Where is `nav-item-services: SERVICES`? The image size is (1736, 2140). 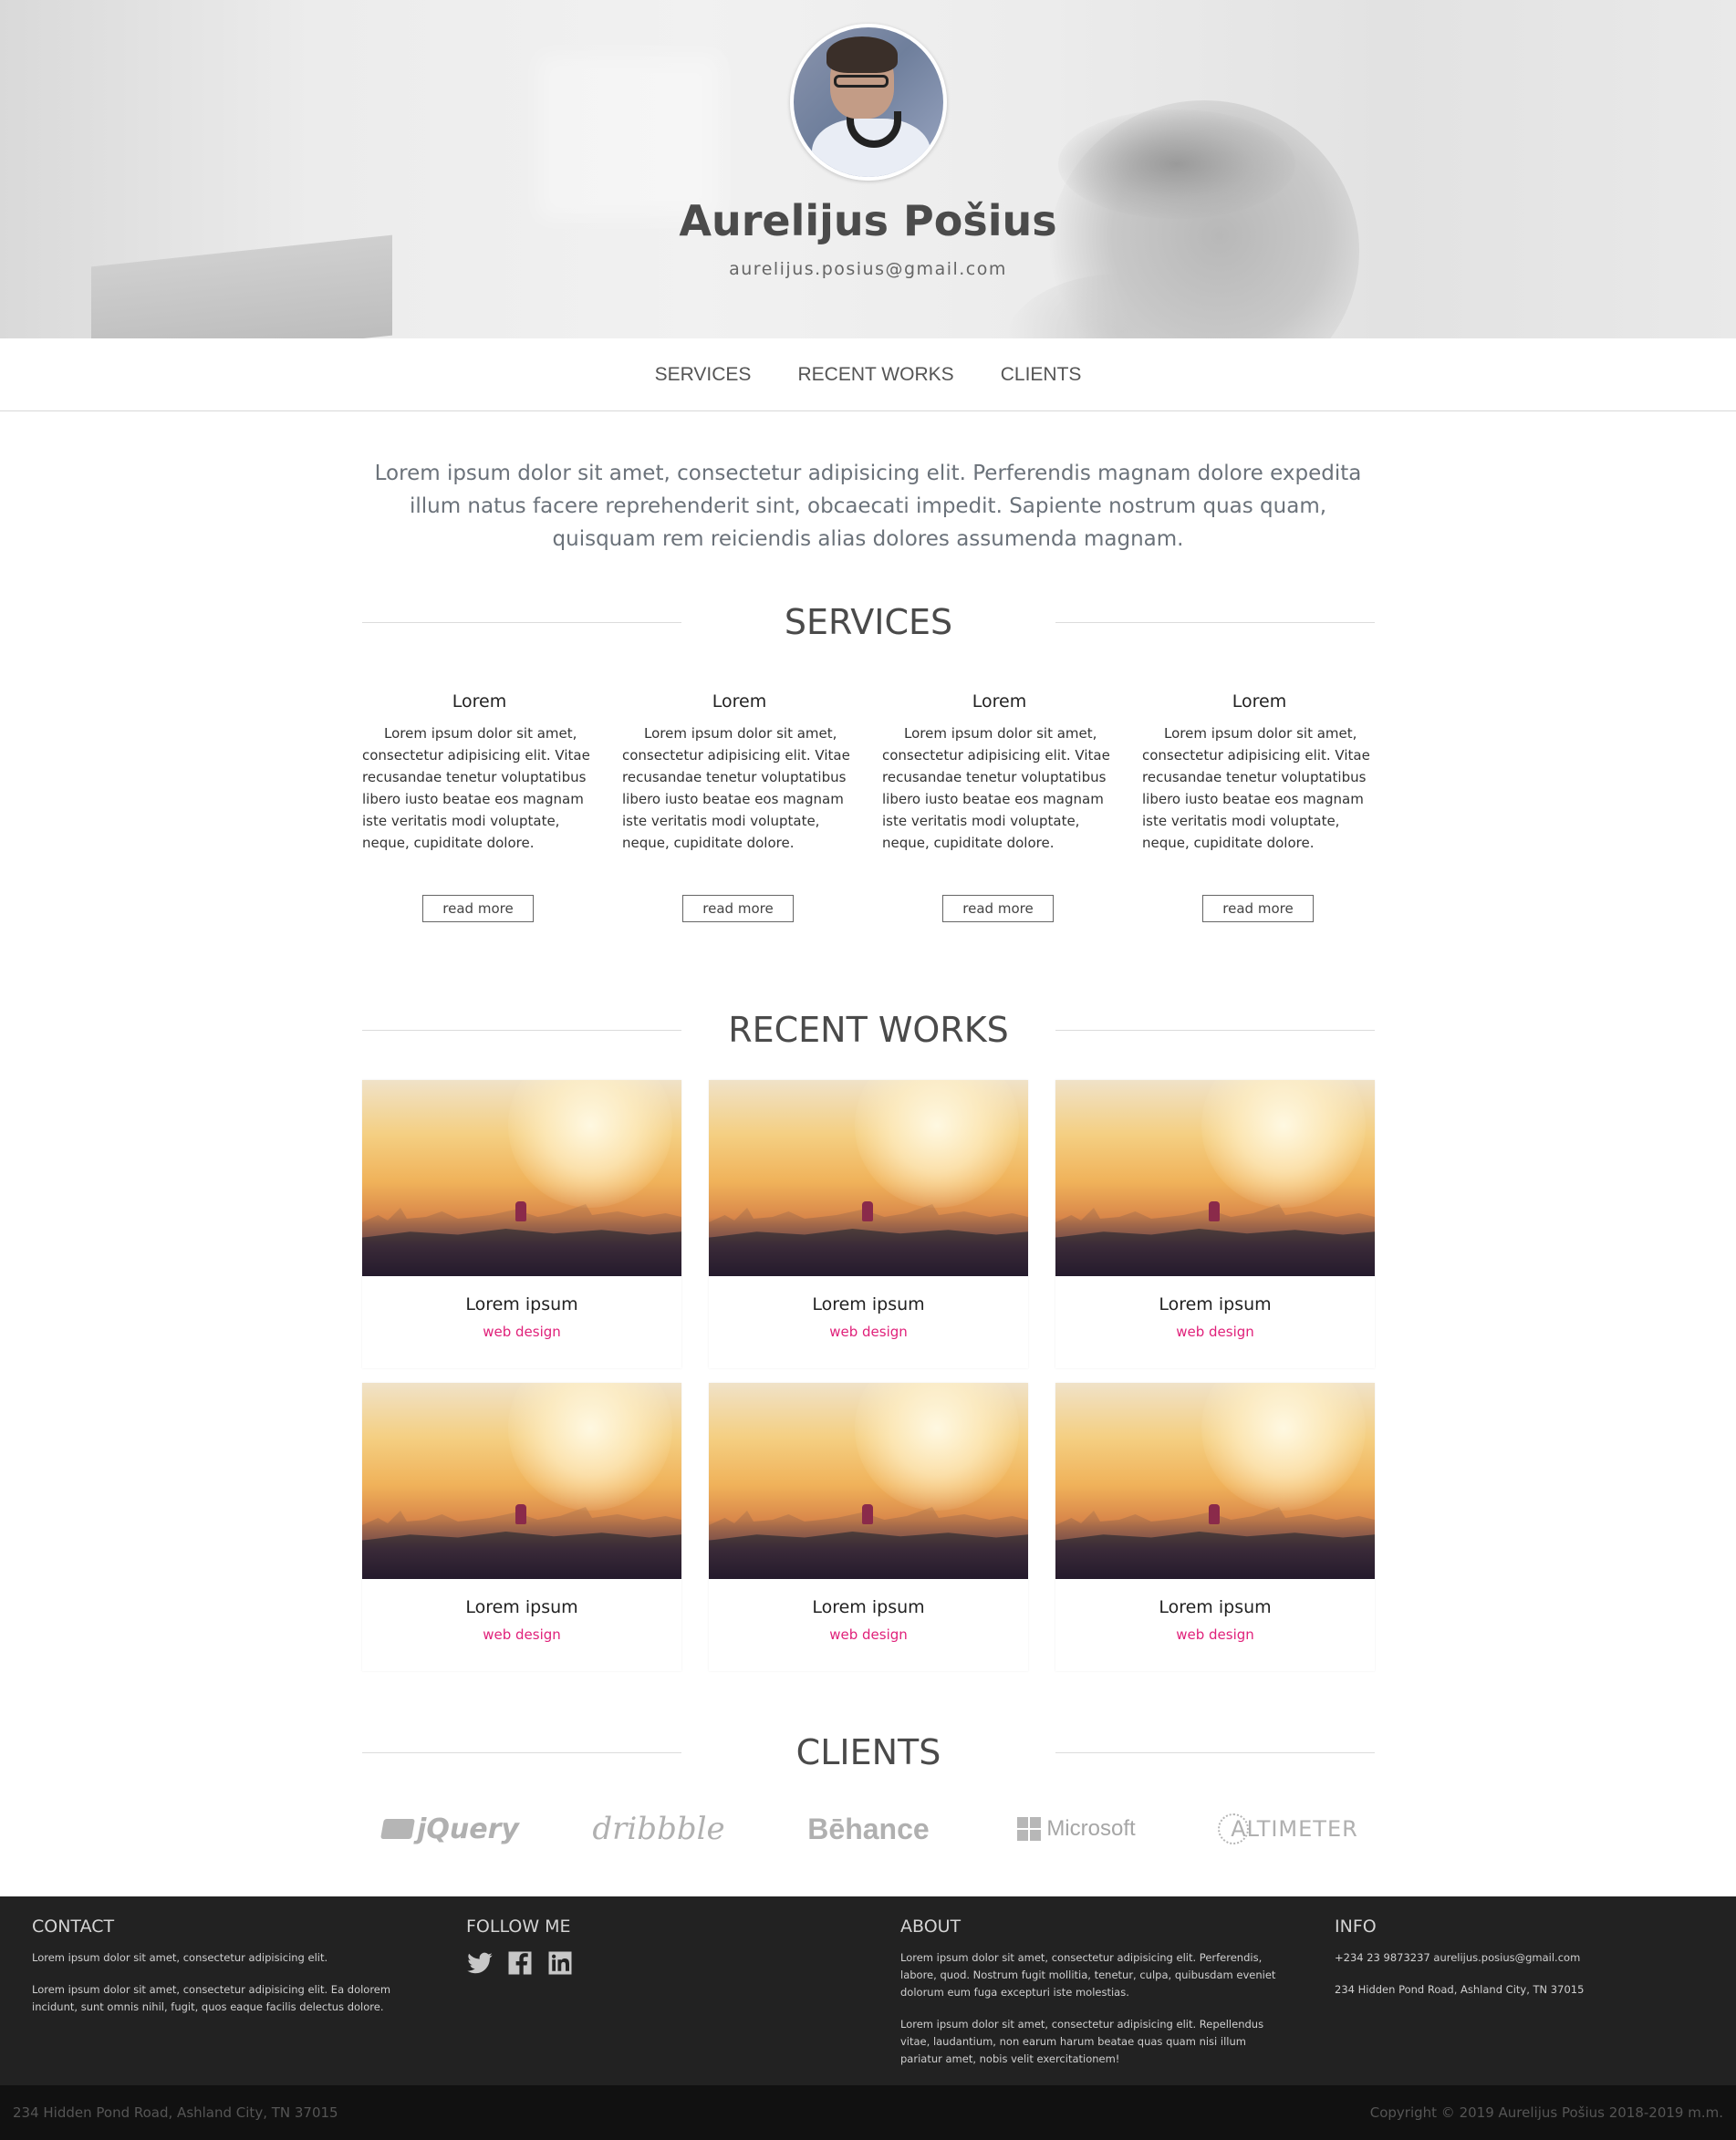
nav-item-services: SERVICES is located at coordinates (703, 374).